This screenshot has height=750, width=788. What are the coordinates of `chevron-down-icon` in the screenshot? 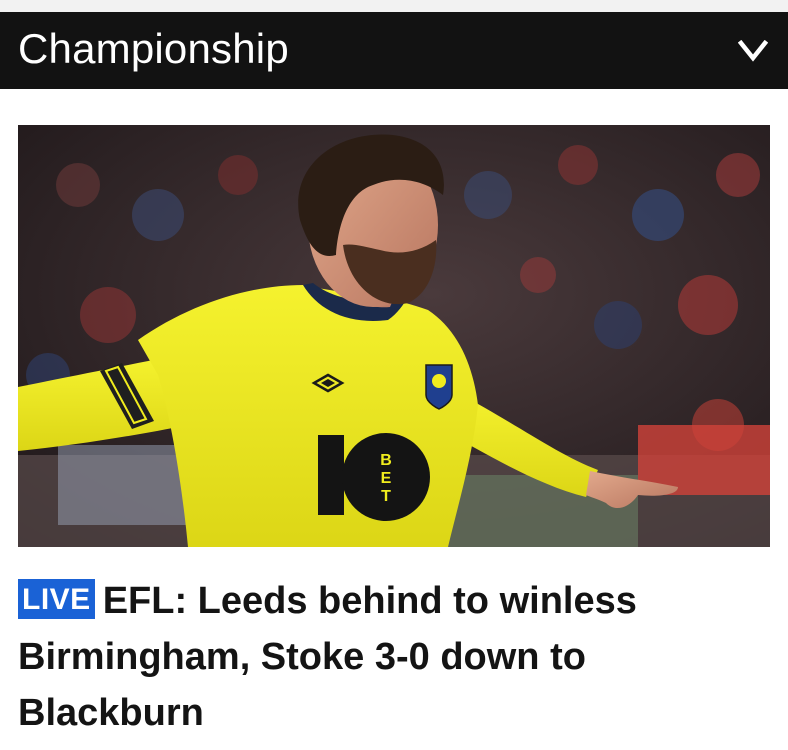 It's located at (753, 51).